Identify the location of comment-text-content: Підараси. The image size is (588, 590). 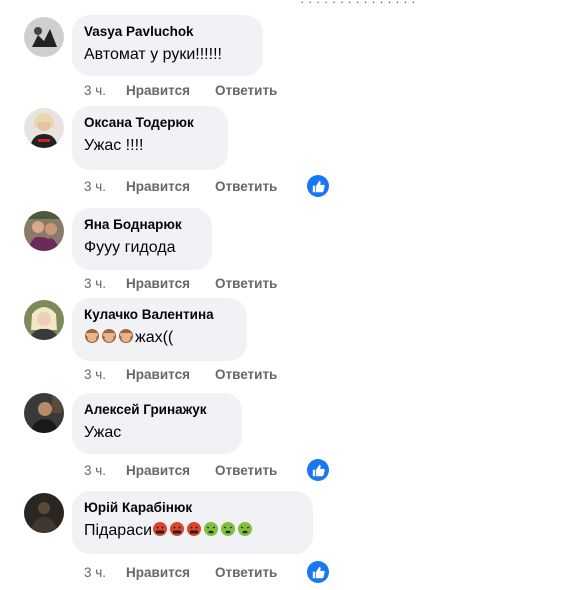
(118, 530).